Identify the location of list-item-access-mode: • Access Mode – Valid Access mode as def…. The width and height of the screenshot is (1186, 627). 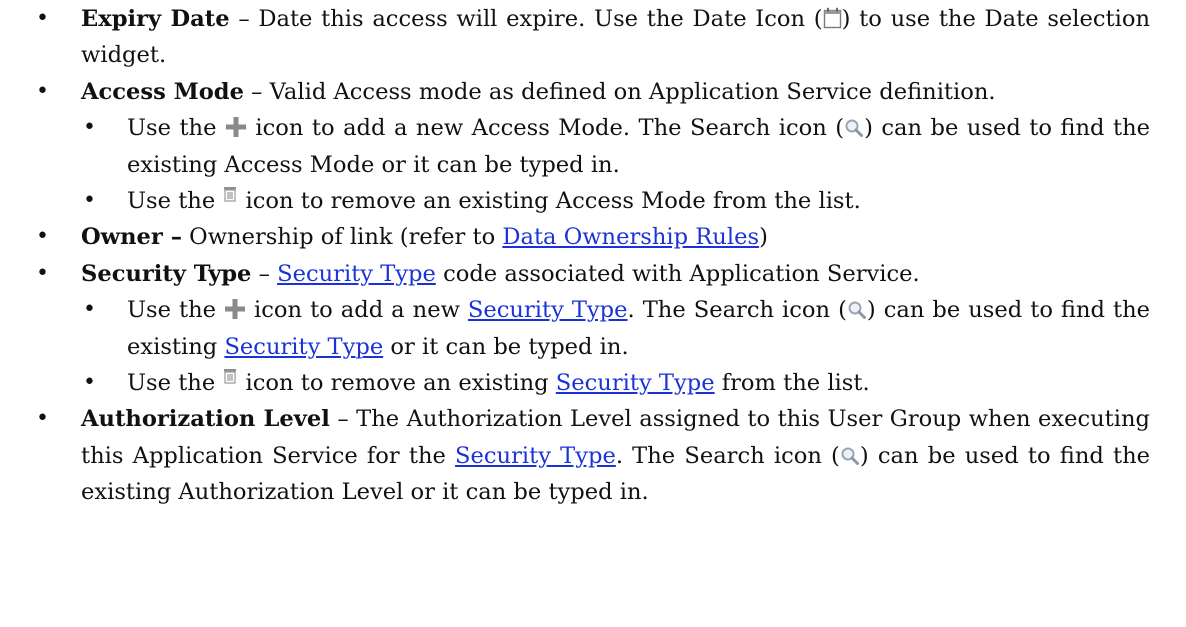
(593, 92).